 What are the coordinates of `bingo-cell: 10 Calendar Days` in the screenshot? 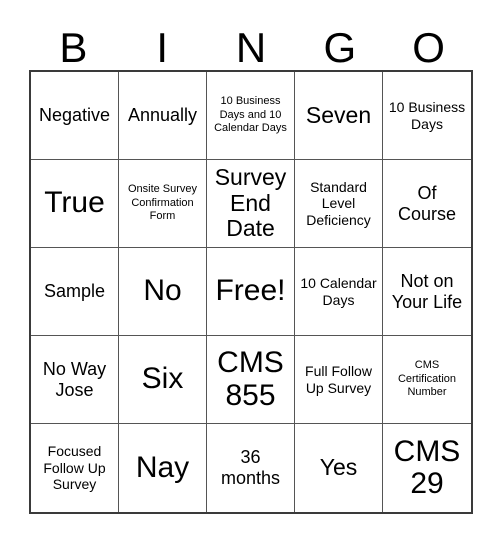 It's located at (339, 292).